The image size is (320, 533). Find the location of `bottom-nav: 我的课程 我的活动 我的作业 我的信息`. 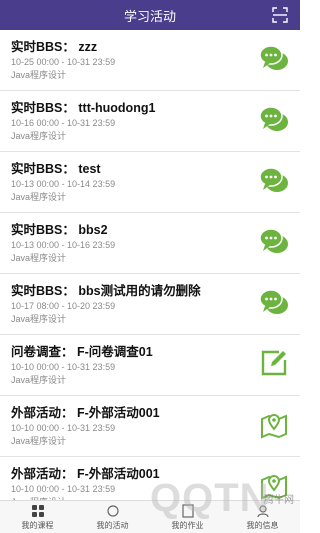

bottom-nav: 我的课程 我的活动 我的作业 我的信息 is located at coordinates (150, 516).